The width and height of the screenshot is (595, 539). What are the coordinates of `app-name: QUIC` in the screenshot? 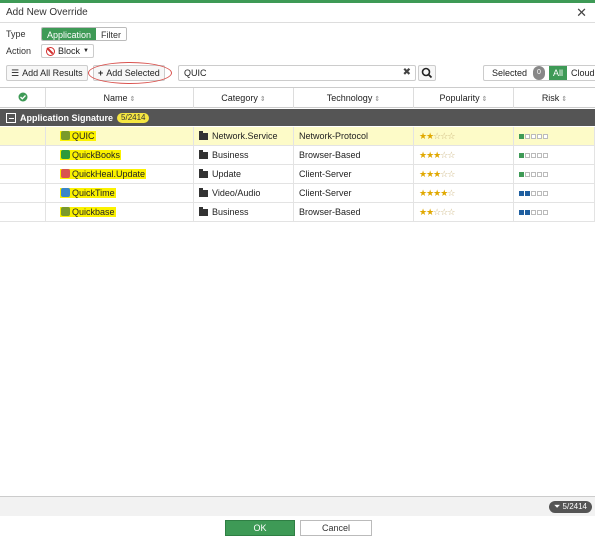 It's located at (78, 136).